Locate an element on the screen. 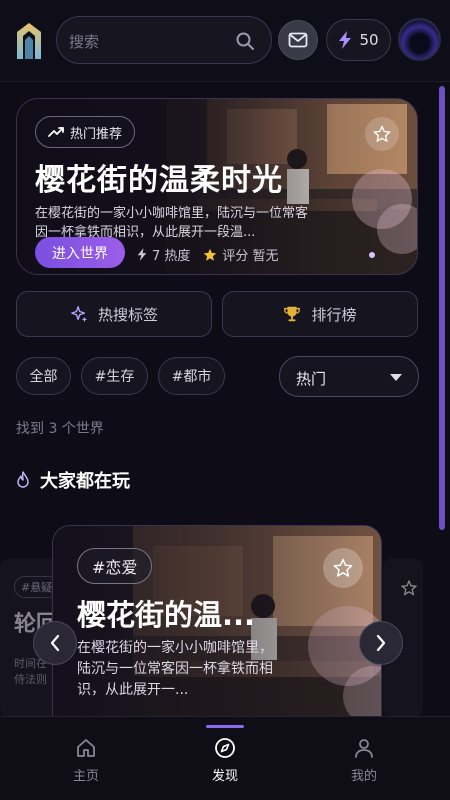 The image size is (450, 800). sort-value: 热门 is located at coordinates (311, 379).